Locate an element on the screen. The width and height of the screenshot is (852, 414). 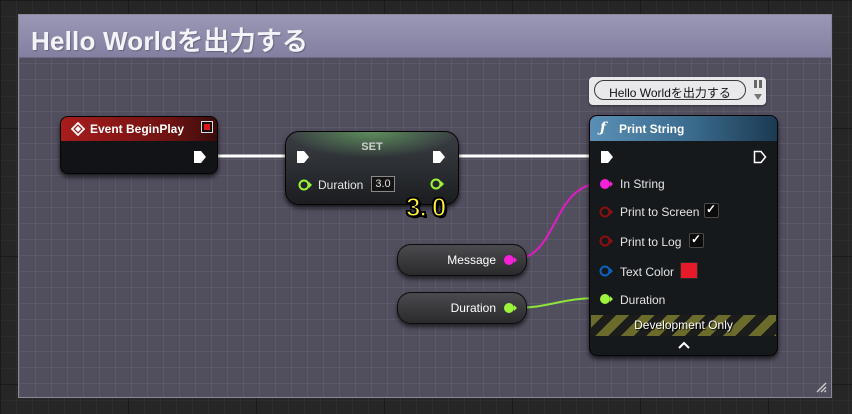
set-duration-in-pin is located at coordinates (305, 185).